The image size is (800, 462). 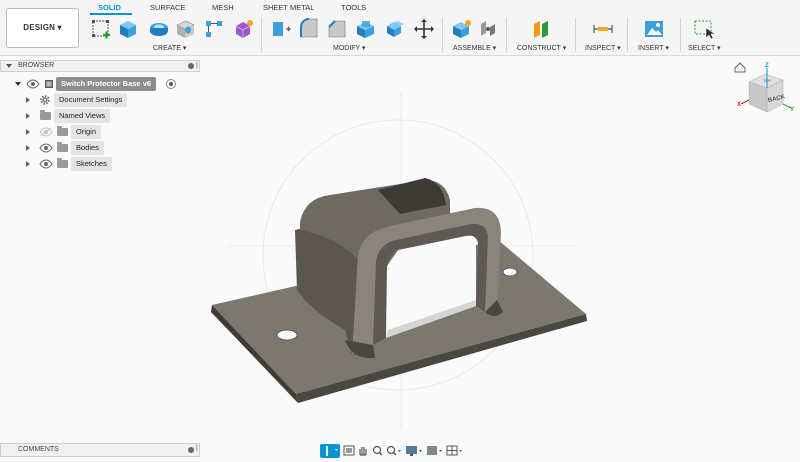 What do you see at coordinates (191, 450) in the screenshot?
I see `comments-add-icon` at bounding box center [191, 450].